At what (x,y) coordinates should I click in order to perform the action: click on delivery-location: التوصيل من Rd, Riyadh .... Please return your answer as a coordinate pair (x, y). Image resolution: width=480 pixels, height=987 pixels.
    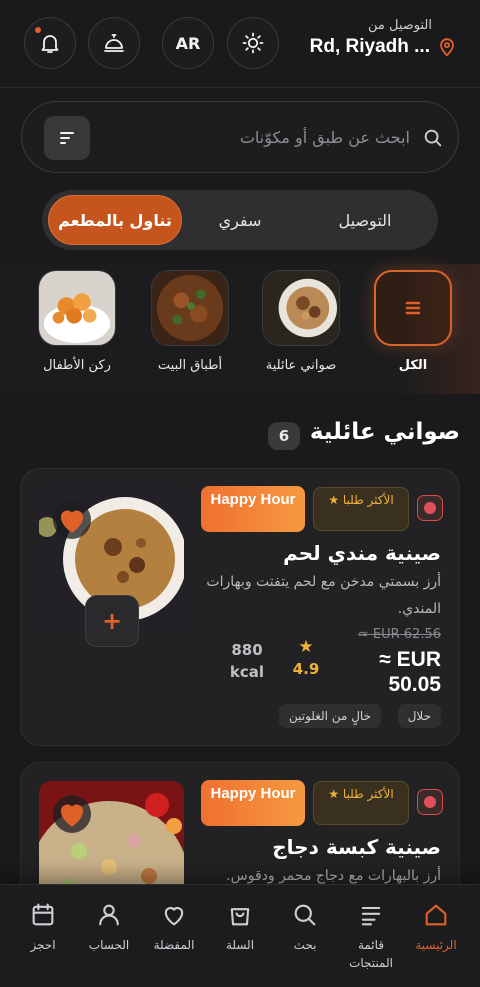
    Looking at the image, I should click on (384, 38).